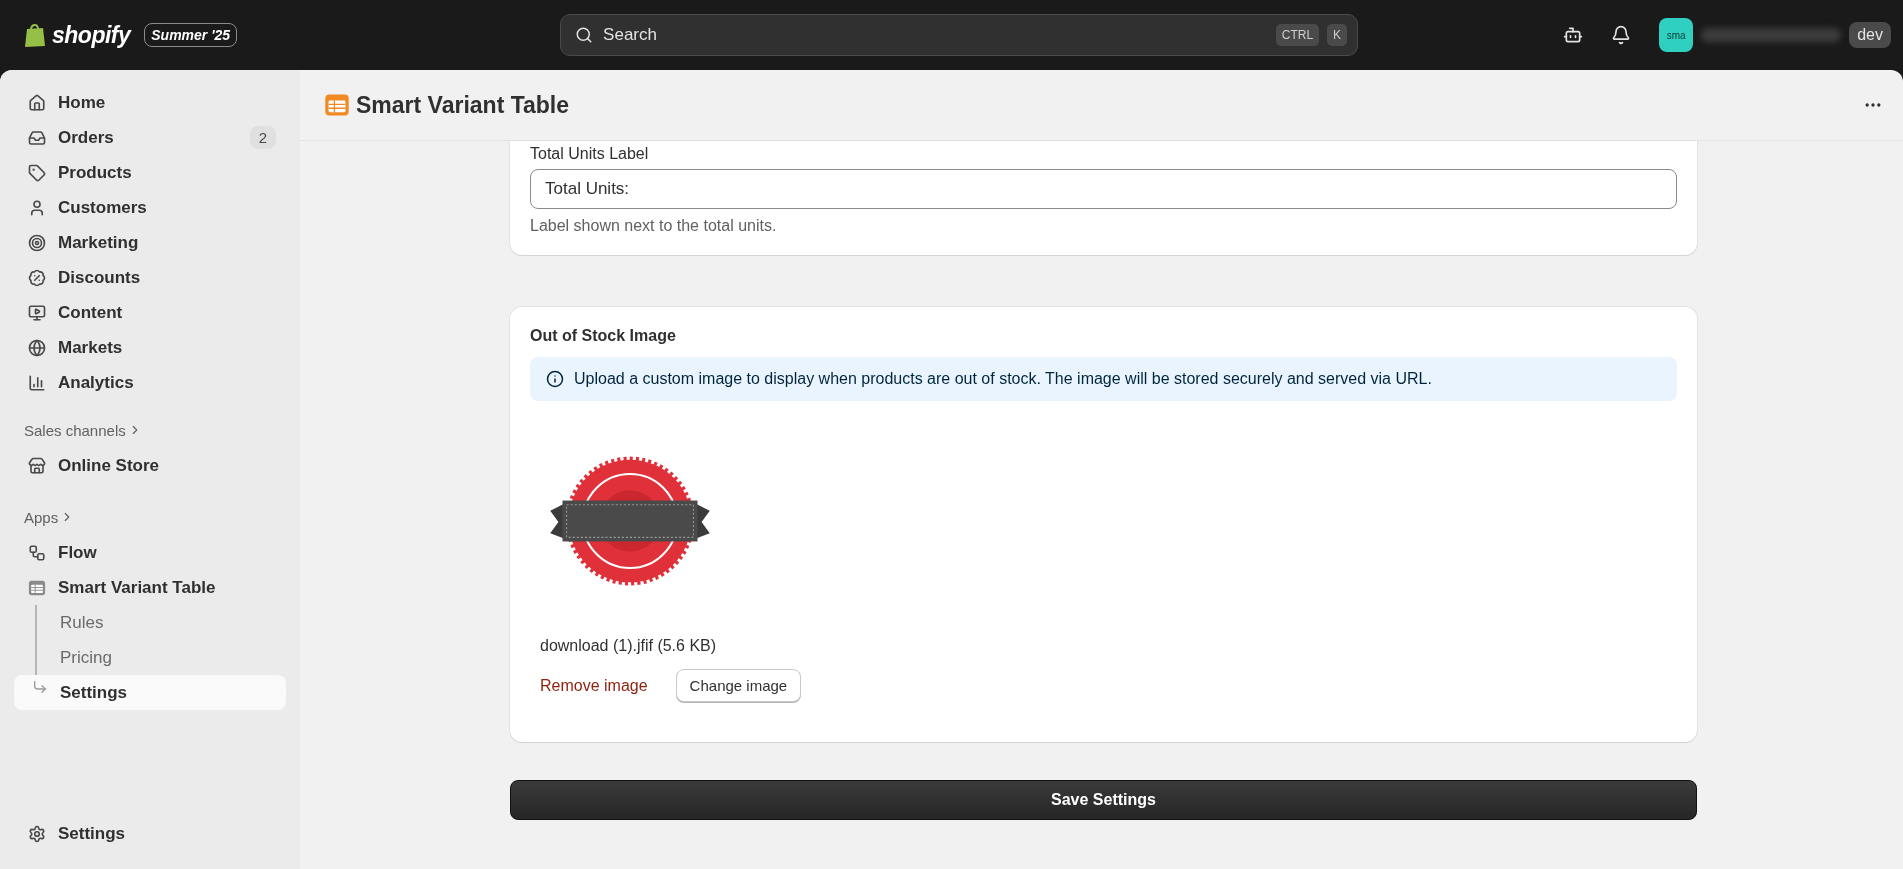  Describe the element at coordinates (37, 102) in the screenshot. I see `home-icon` at that location.